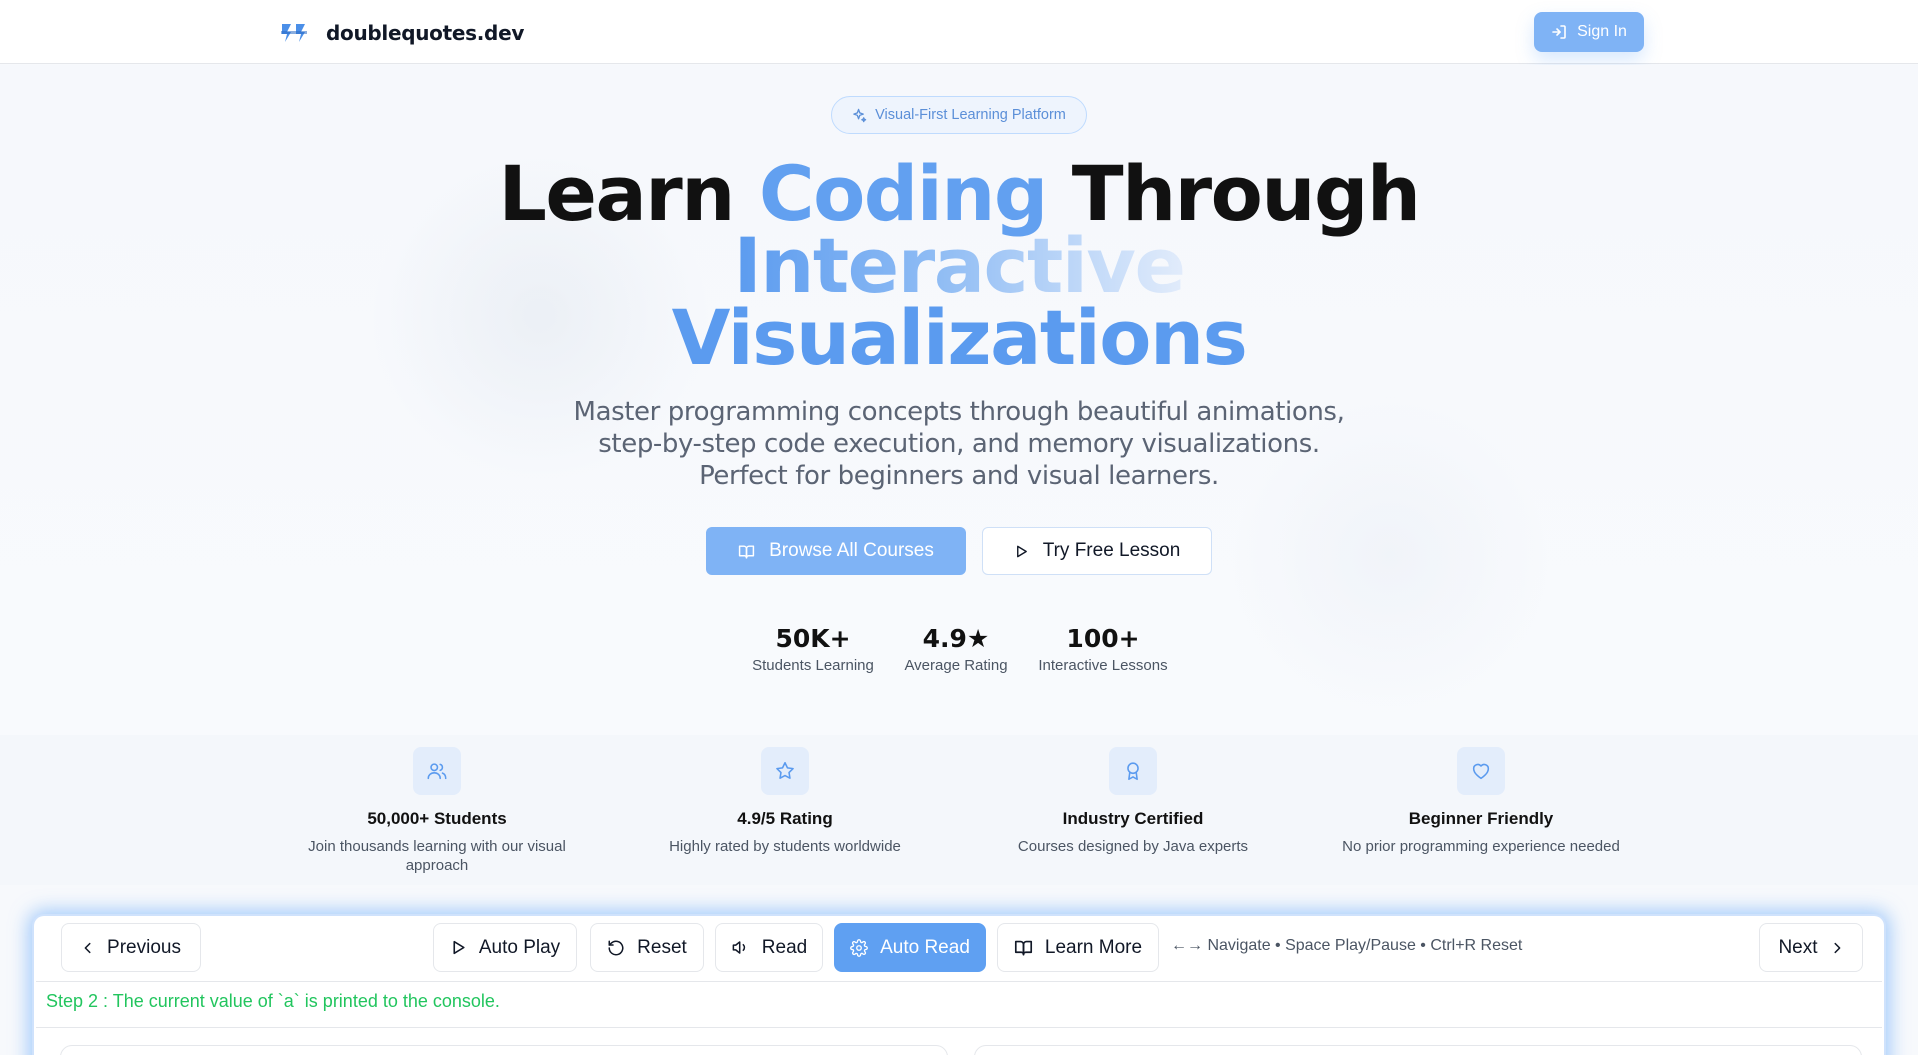  Describe the element at coordinates (959, 337) in the screenshot. I see `hero-title-line-3: Visualizations` at that location.